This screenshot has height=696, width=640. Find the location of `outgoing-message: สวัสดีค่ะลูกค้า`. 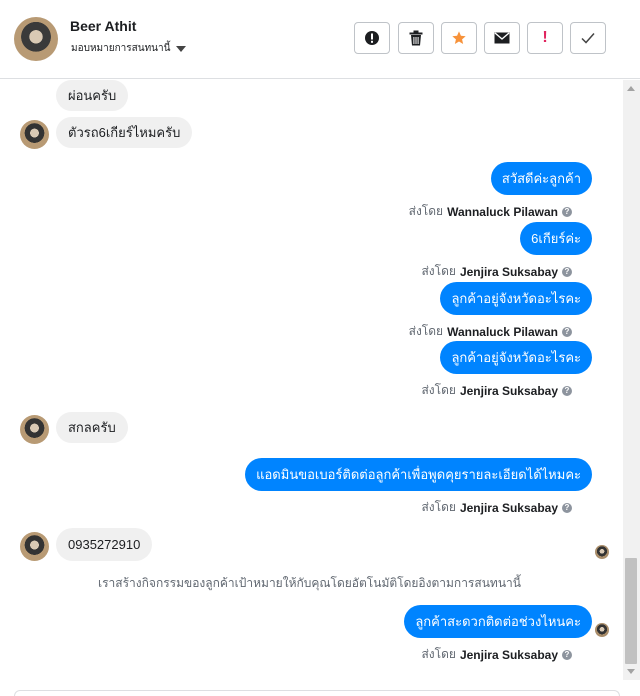

outgoing-message: สวัสดีค่ะลูกค้า is located at coordinates (541, 178).